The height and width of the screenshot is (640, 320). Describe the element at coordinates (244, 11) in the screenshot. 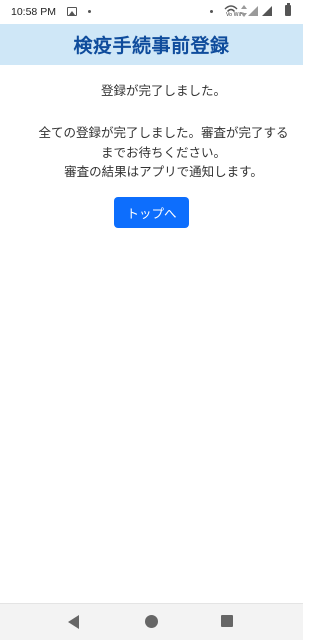

I see `data-arrows-icon` at that location.